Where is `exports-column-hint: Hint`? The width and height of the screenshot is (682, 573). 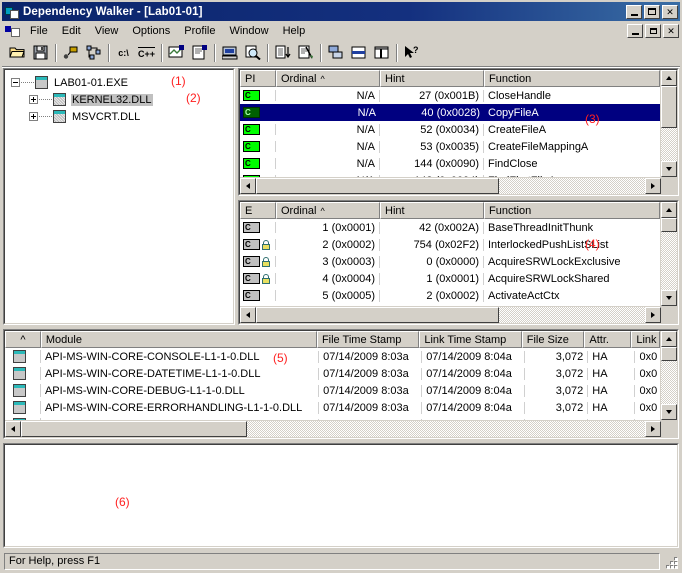
exports-column-hint: Hint is located at coordinates (432, 210).